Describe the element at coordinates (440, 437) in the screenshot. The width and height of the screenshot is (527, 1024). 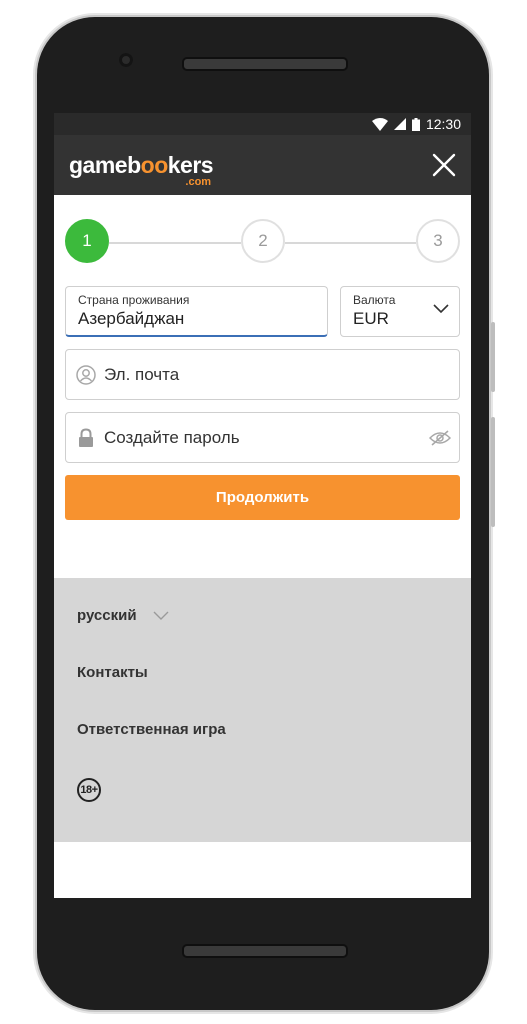
I see `eye-off-icon` at that location.